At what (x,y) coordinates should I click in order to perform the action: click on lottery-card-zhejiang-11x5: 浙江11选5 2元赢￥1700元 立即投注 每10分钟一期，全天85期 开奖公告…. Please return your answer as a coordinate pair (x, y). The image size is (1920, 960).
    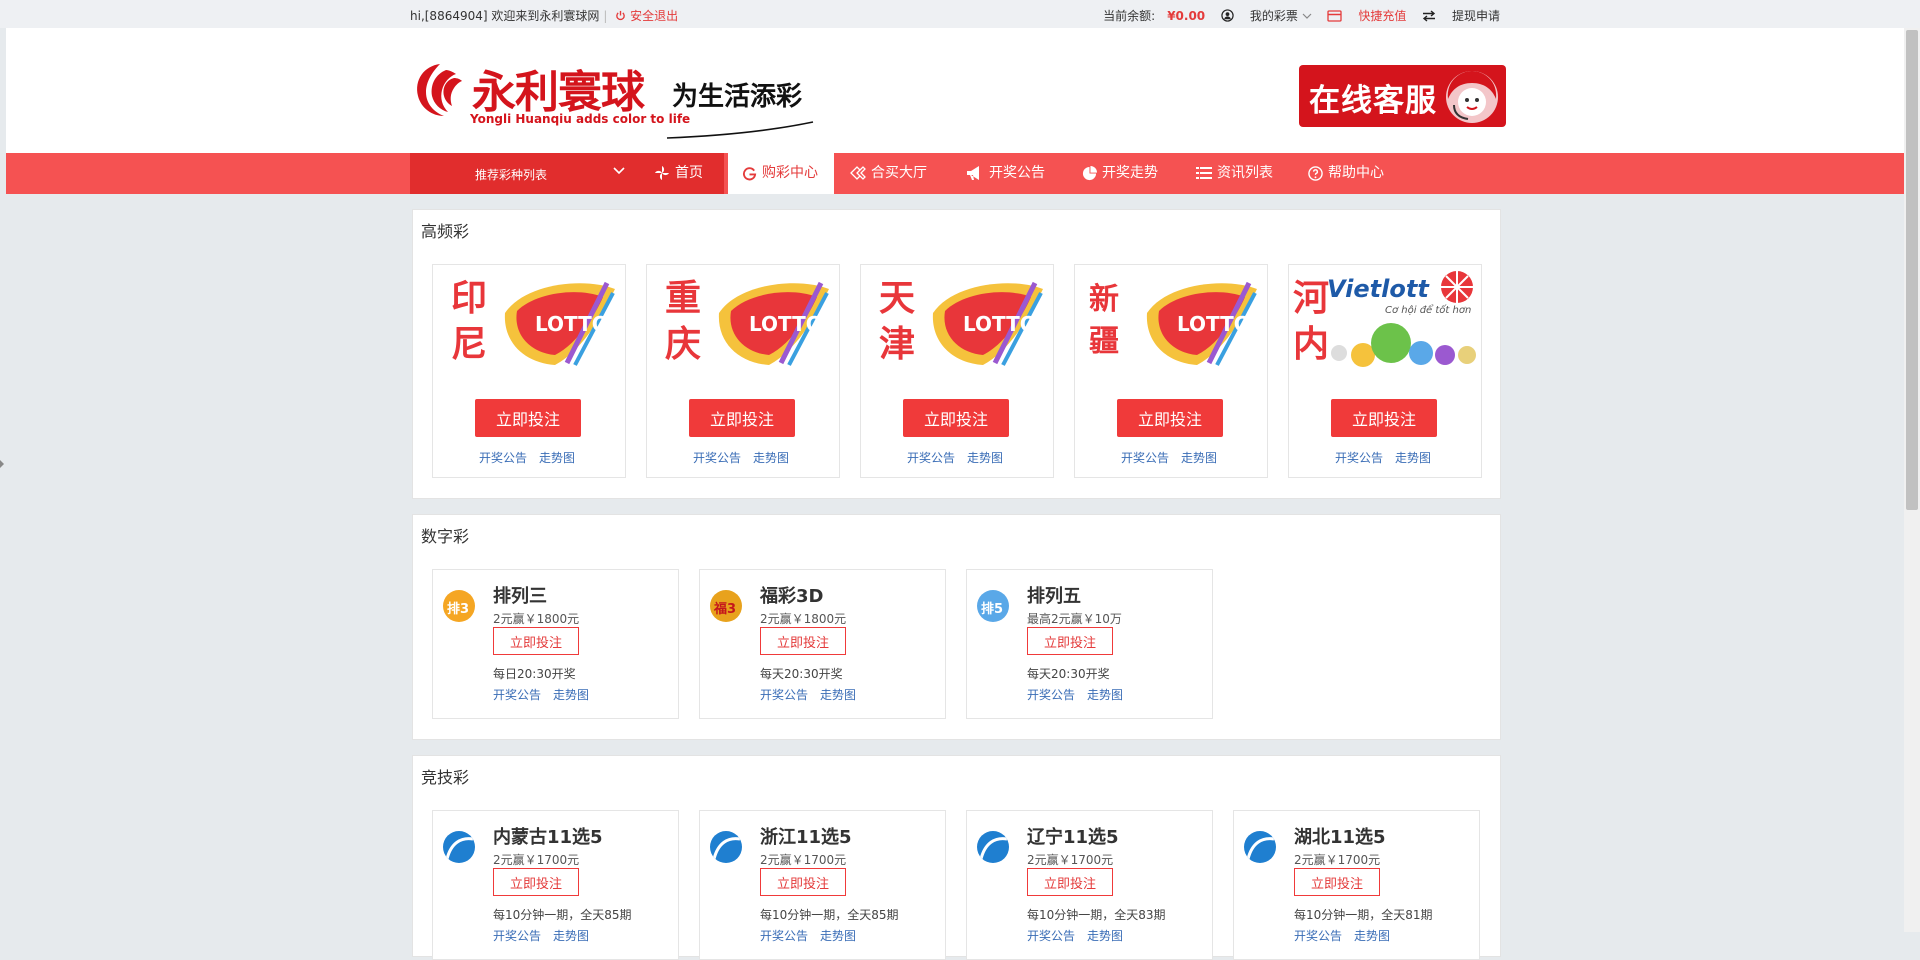
    Looking at the image, I should click on (822, 885).